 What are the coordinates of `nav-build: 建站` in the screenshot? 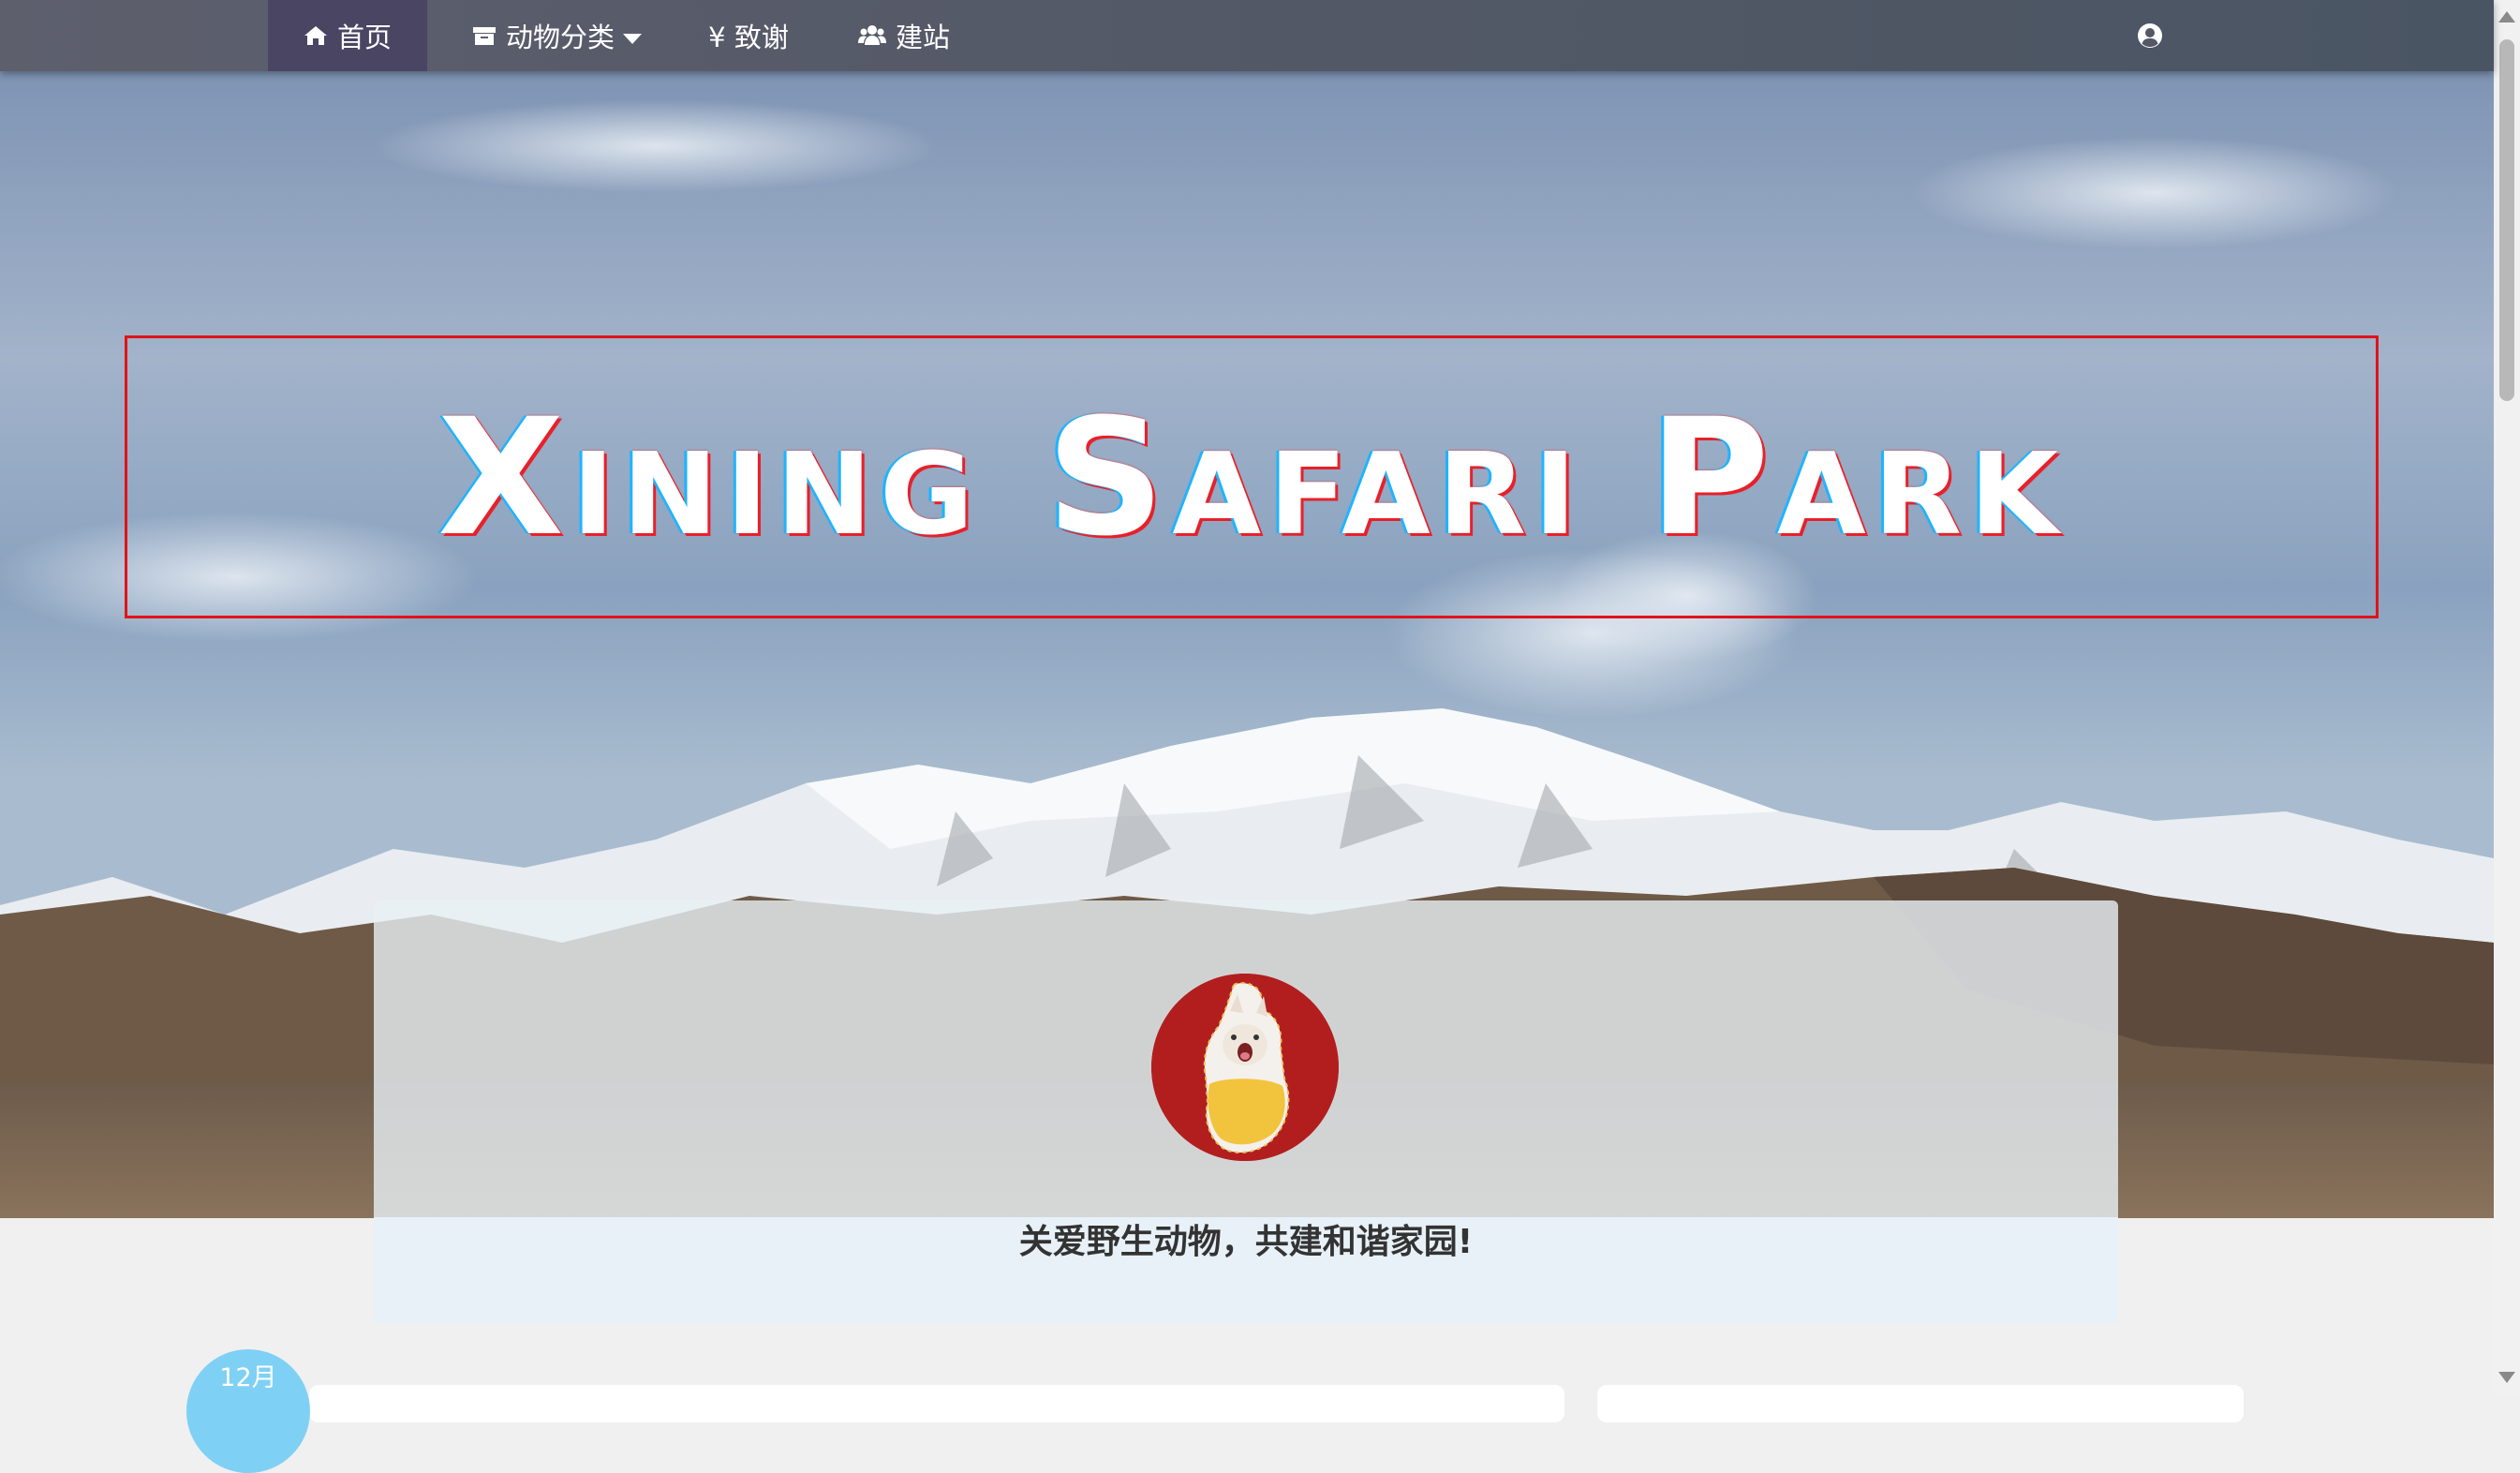 It's located at (904, 35).